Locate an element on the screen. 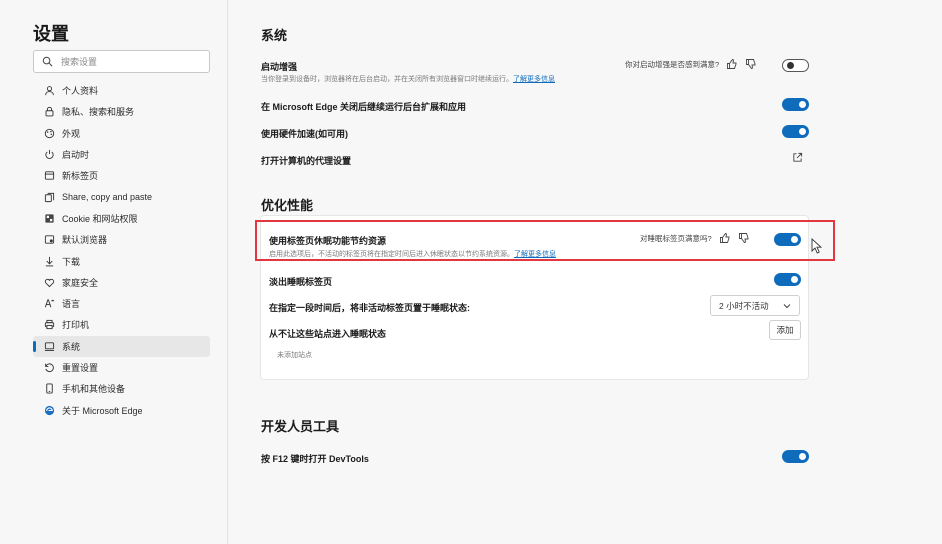 Image resolution: width=942 pixels, height=544 pixels. search-input is located at coordinates (131, 61).